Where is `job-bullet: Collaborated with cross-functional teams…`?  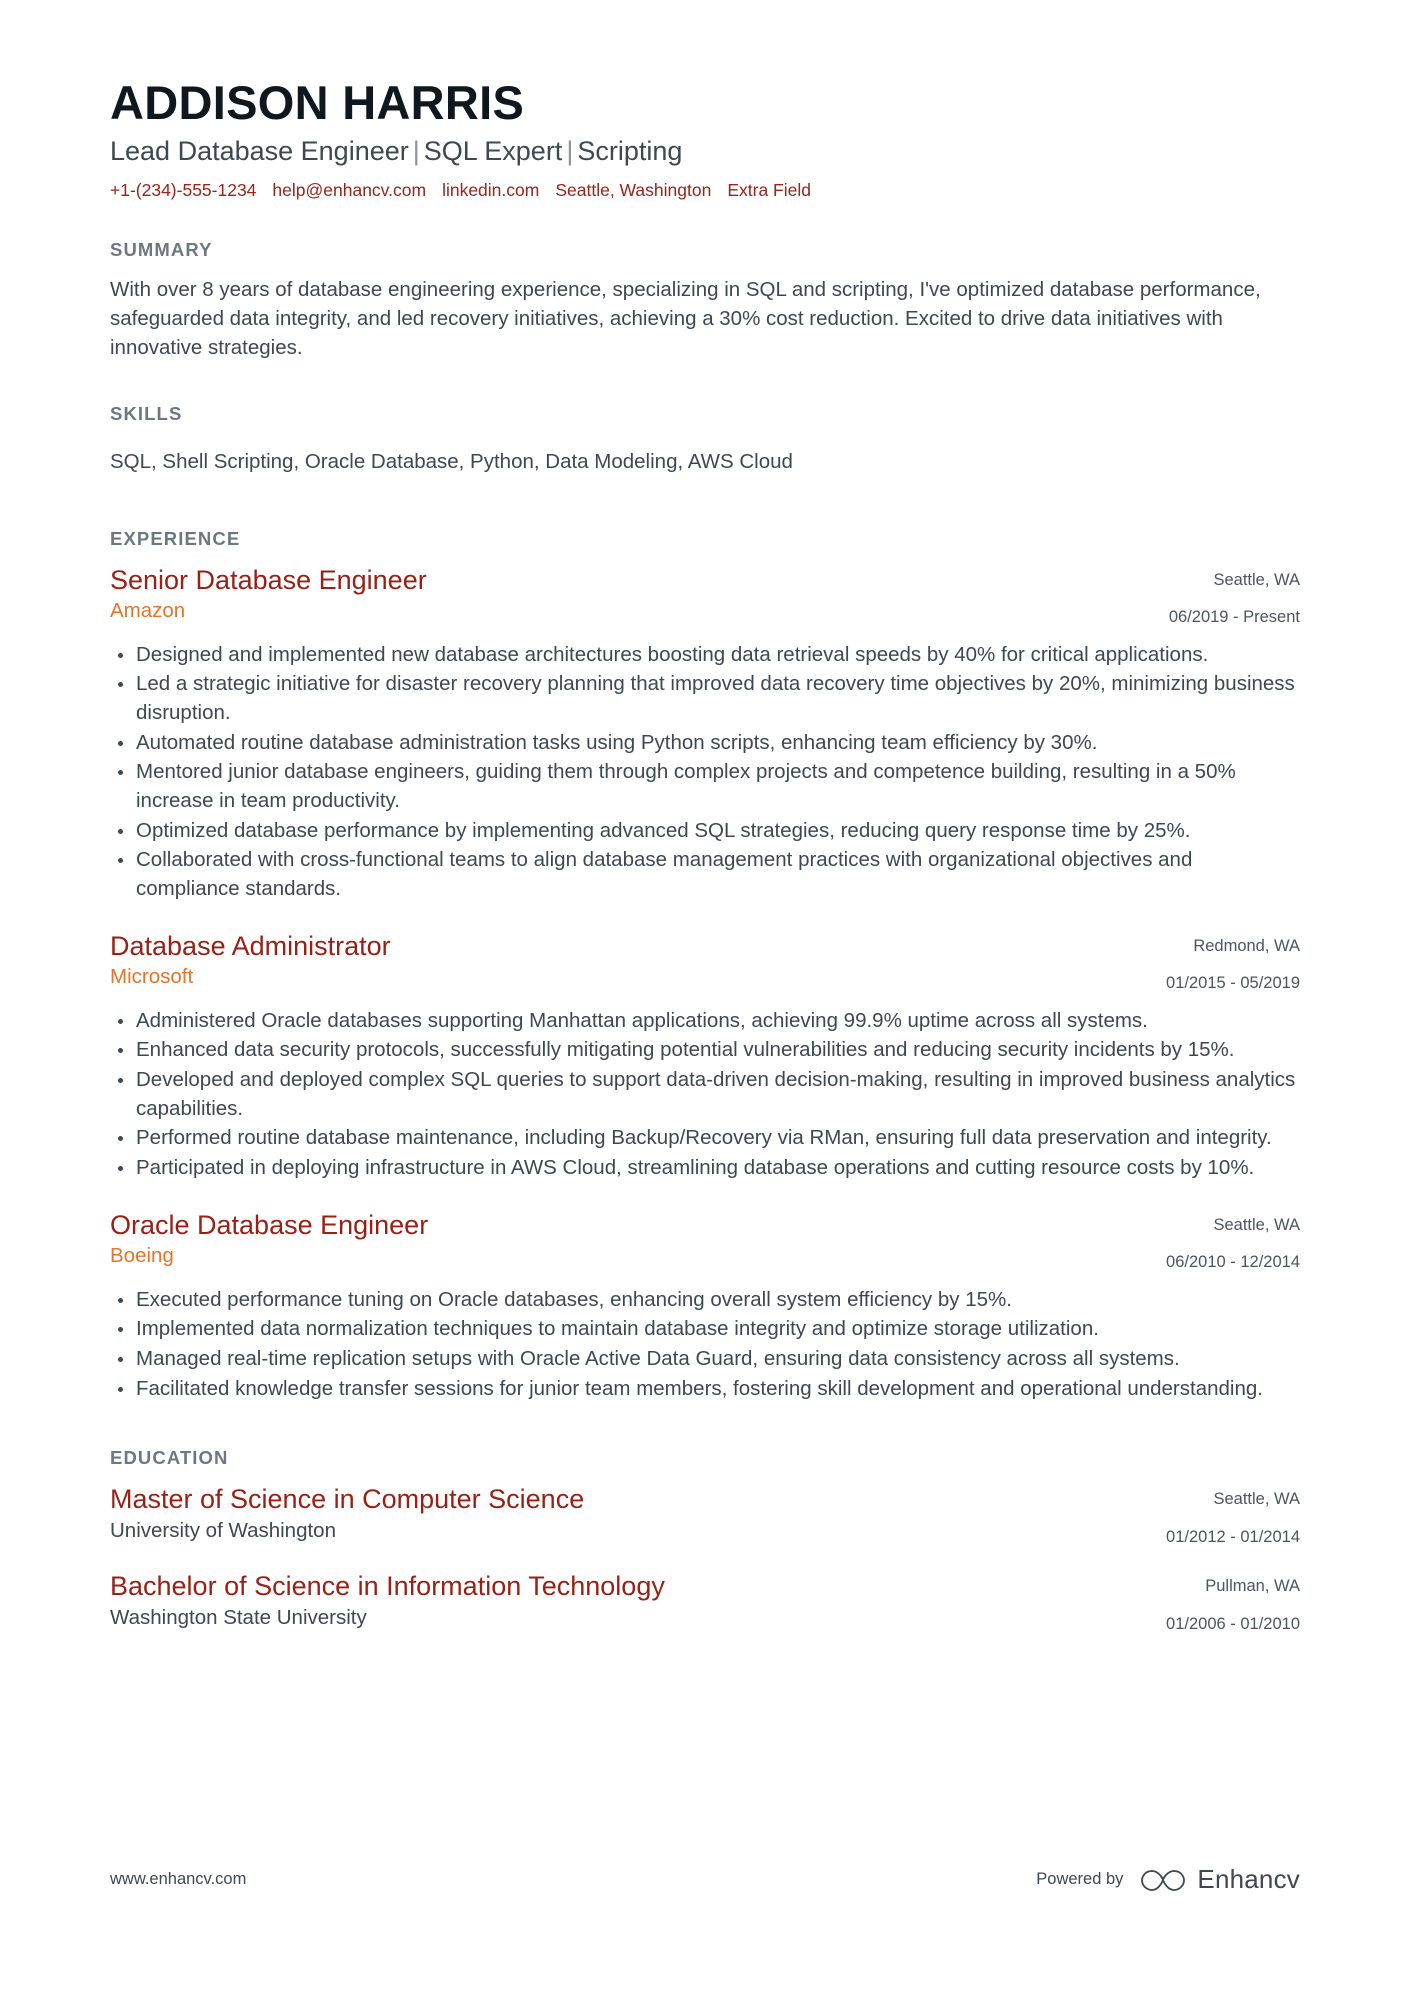 job-bullet: Collaborated with cross-functional teams… is located at coordinates (705, 874).